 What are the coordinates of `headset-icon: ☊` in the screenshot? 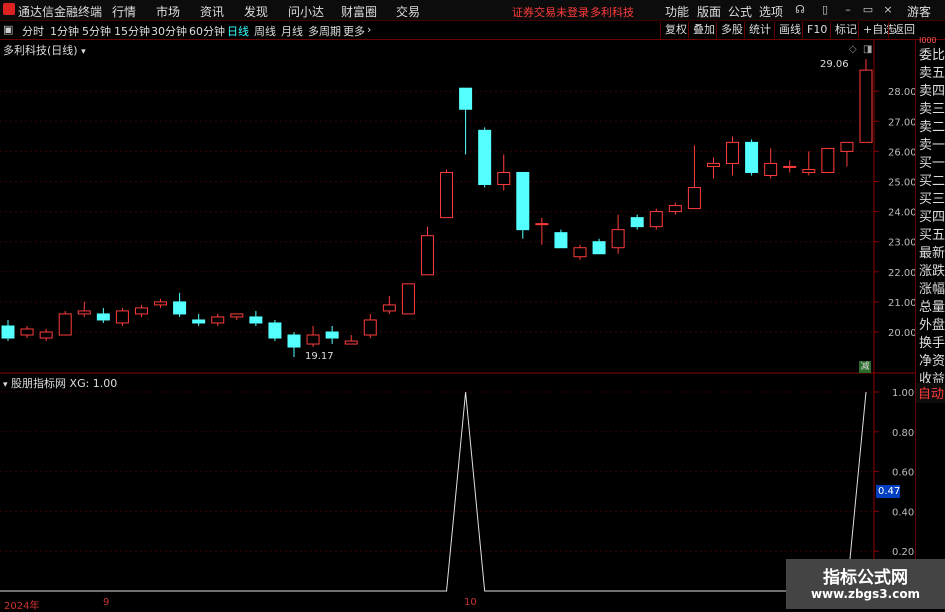 It's located at (800, 10).